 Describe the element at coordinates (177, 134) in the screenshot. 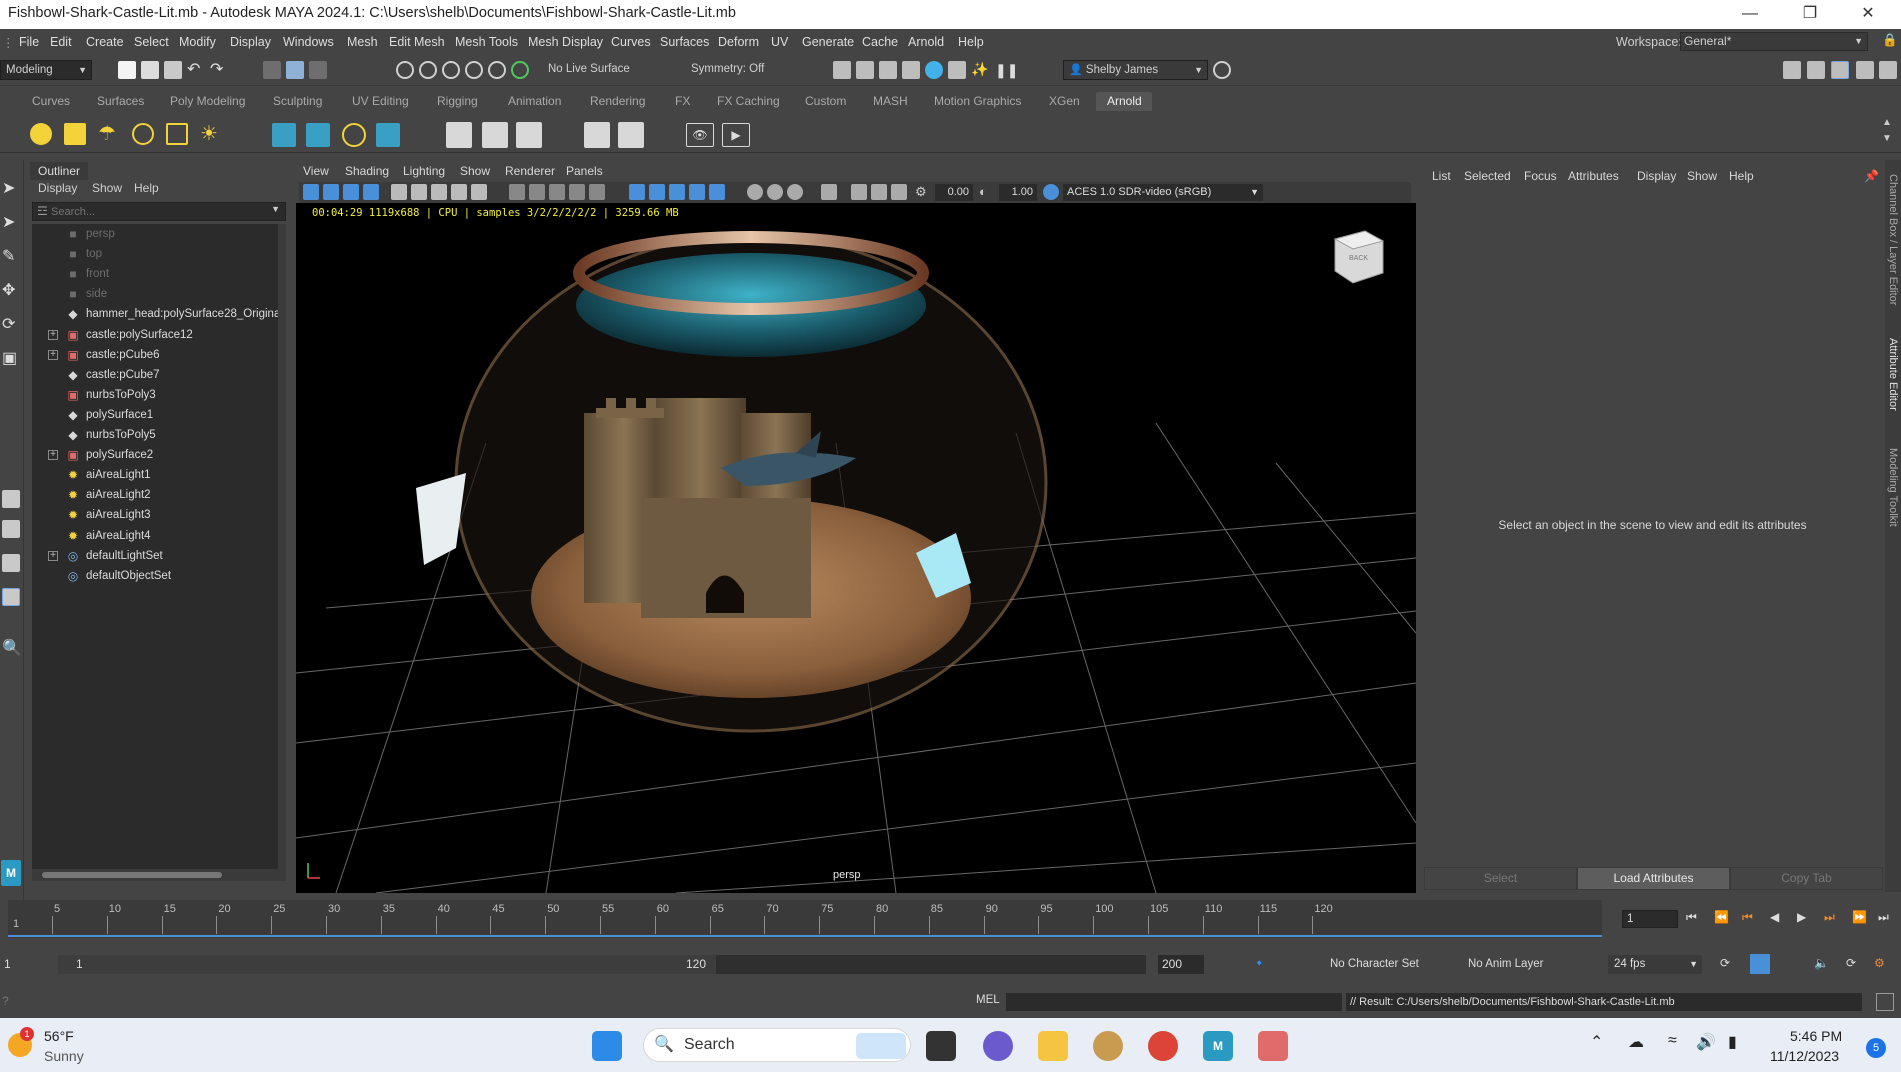

I see `light-portal-icon` at that location.